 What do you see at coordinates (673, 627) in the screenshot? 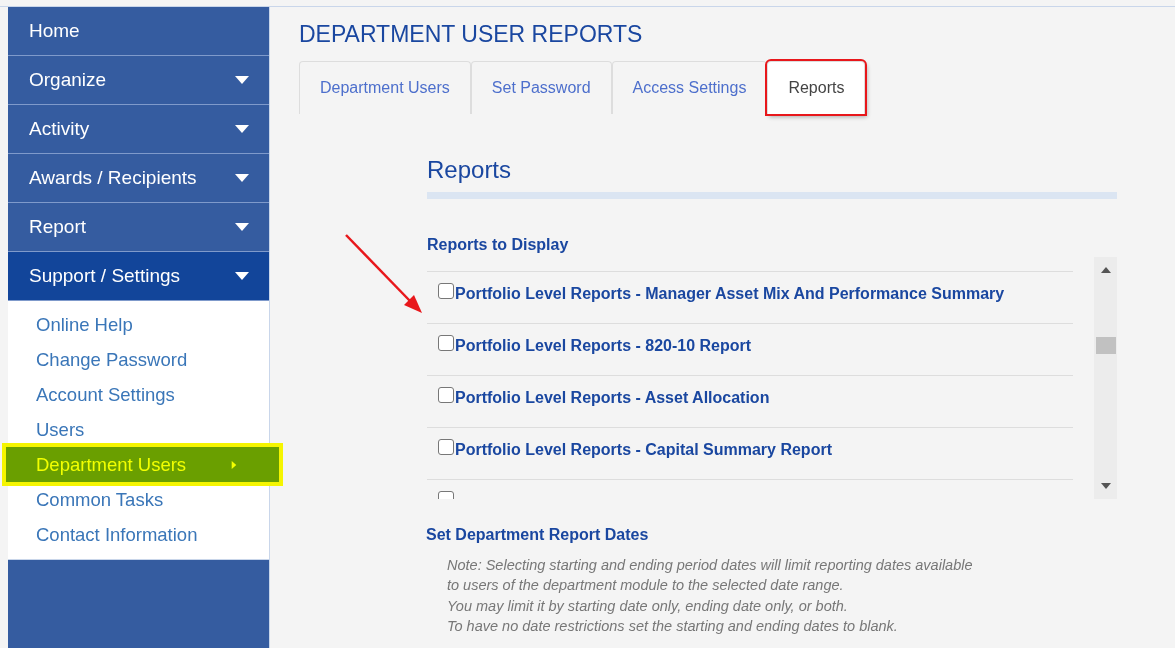
I see `note-text: To have no date restrictions set the starting and ending dates to blank.` at bounding box center [673, 627].